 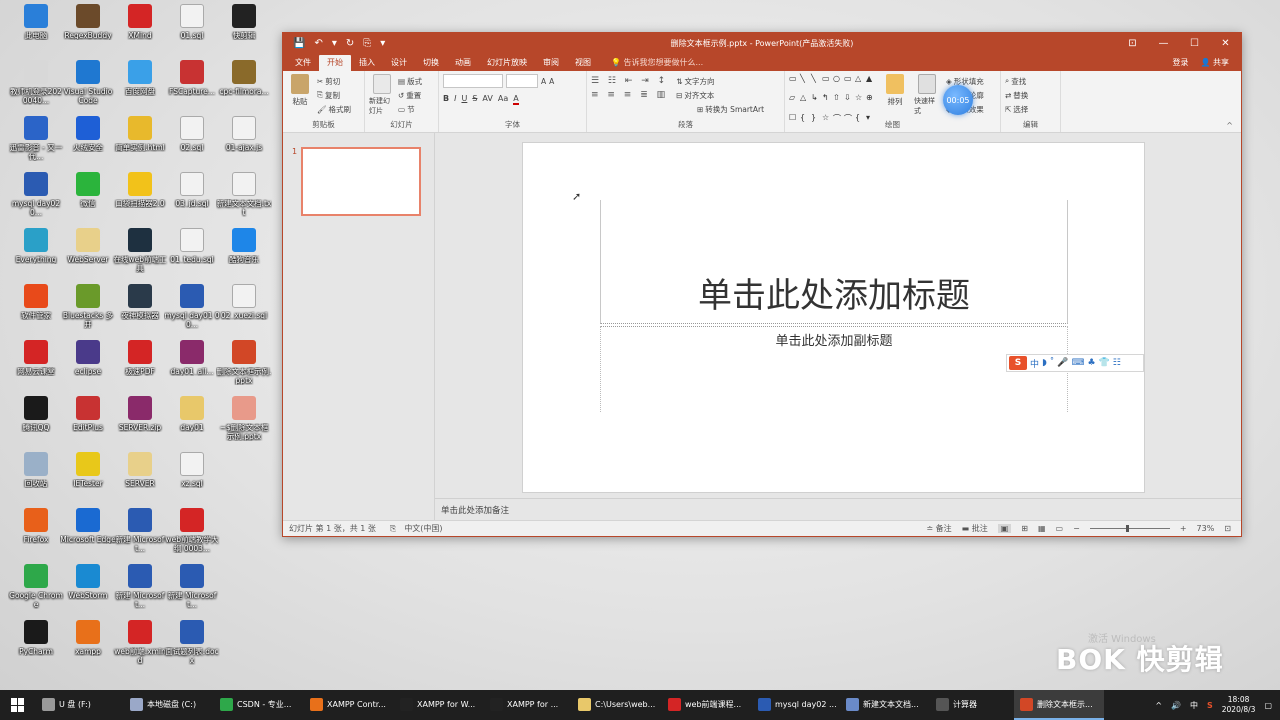 I want to click on font-name-input, so click(x=473, y=81).